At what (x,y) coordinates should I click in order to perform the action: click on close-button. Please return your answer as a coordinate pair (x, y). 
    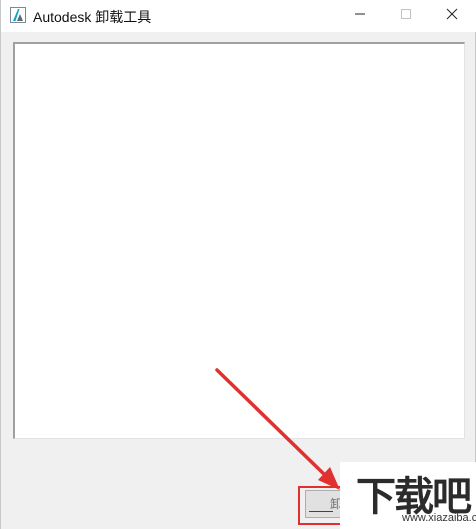
    Looking at the image, I should click on (452, 16).